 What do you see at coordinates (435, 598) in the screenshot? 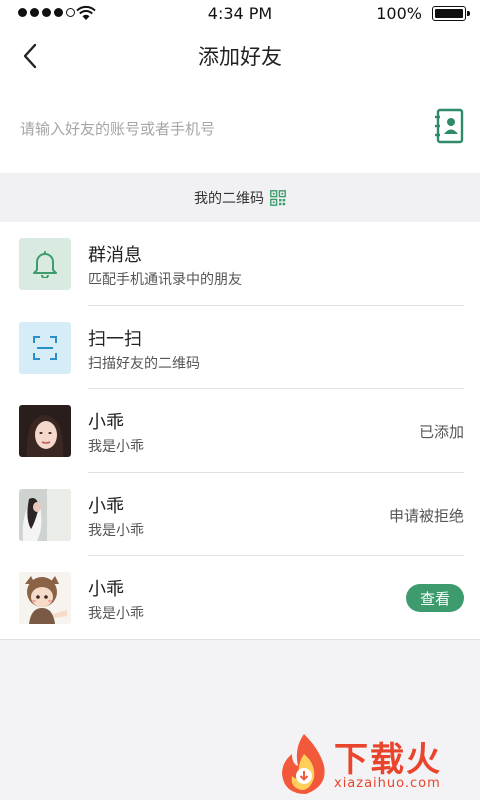
I see `view-button: 查看` at bounding box center [435, 598].